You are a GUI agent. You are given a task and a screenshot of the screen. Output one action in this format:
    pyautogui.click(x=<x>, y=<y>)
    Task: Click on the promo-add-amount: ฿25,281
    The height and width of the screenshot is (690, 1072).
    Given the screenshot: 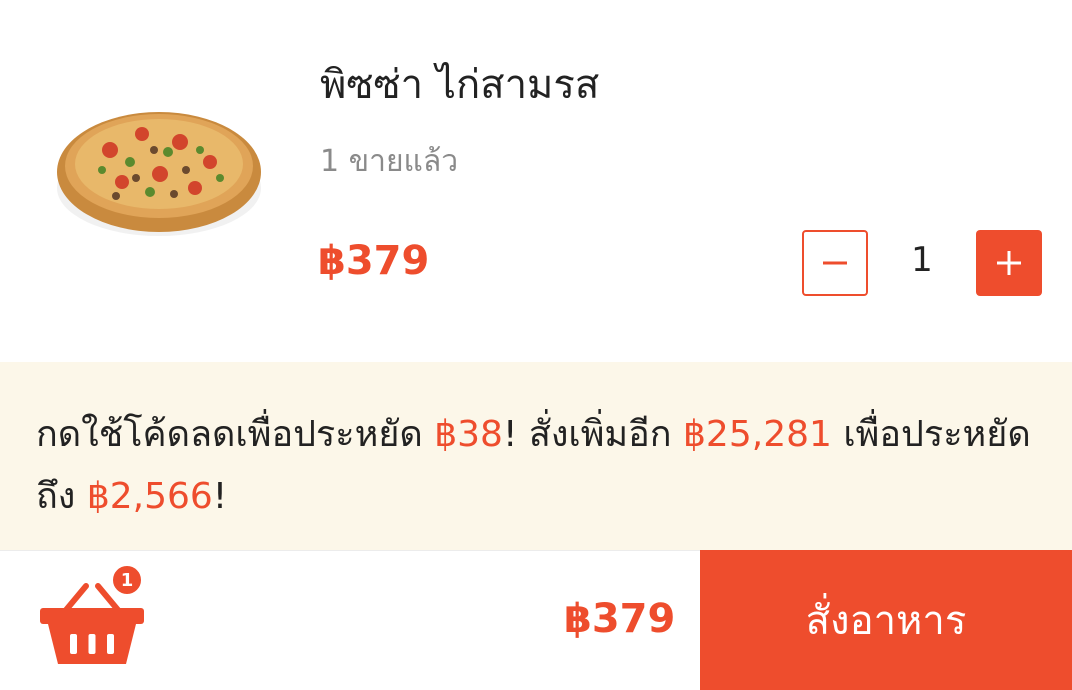 What is the action you would take?
    pyautogui.click(x=757, y=434)
    